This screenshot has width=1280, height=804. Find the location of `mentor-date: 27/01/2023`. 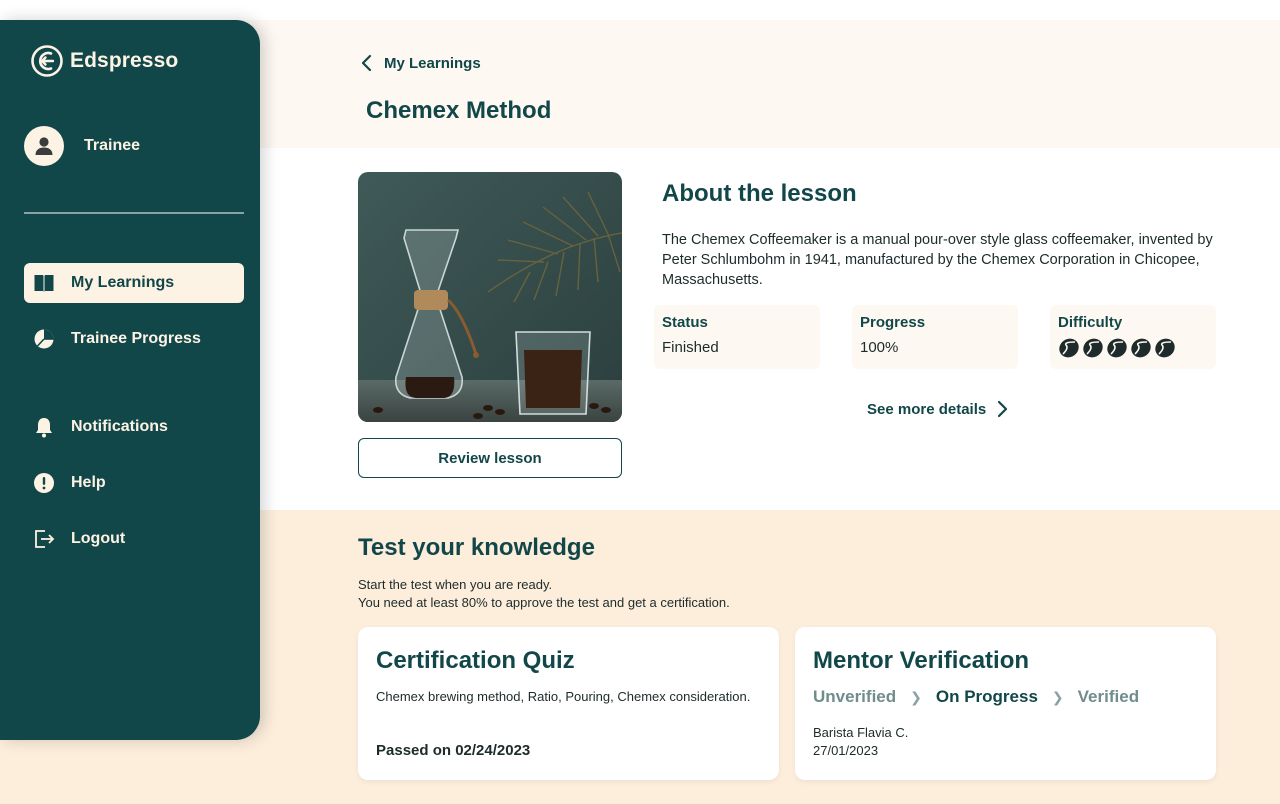

mentor-date: 27/01/2023 is located at coordinates (846, 750).